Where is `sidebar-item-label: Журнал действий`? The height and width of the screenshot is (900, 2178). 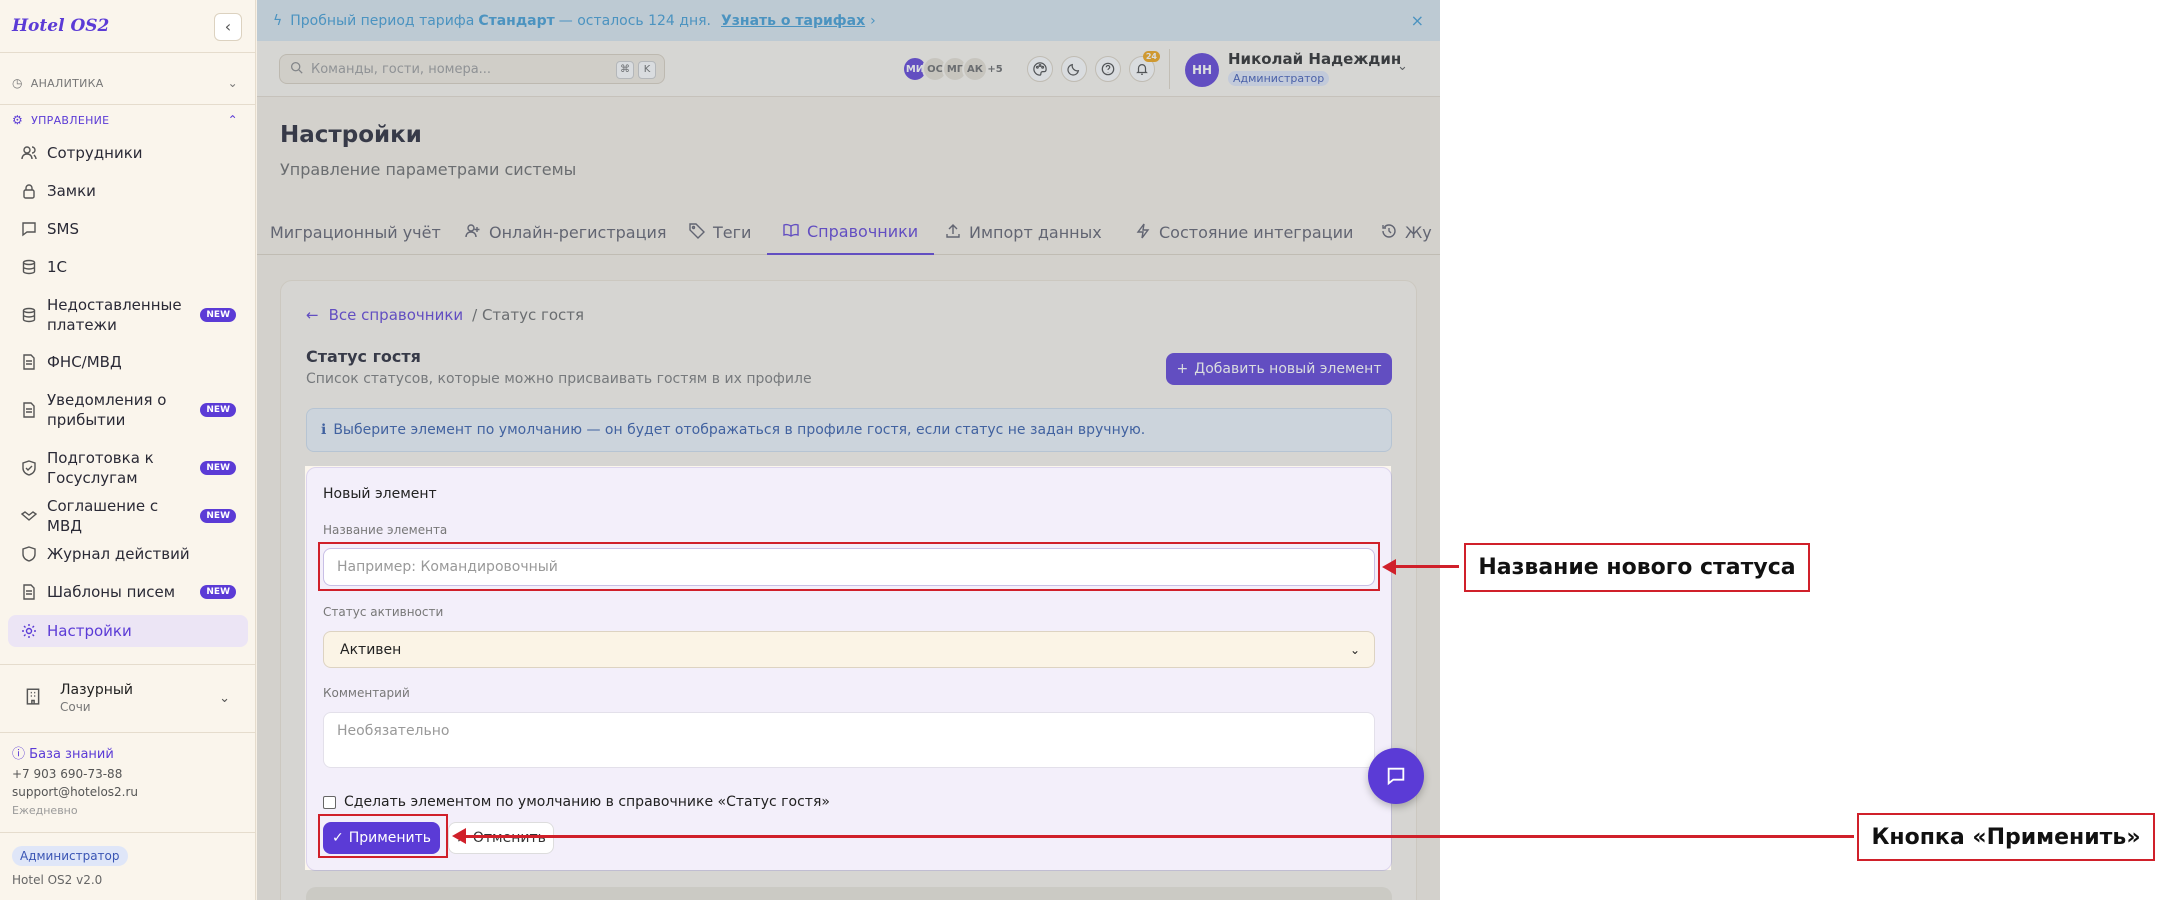
sidebar-item-label: Журнал действий is located at coordinates (118, 554).